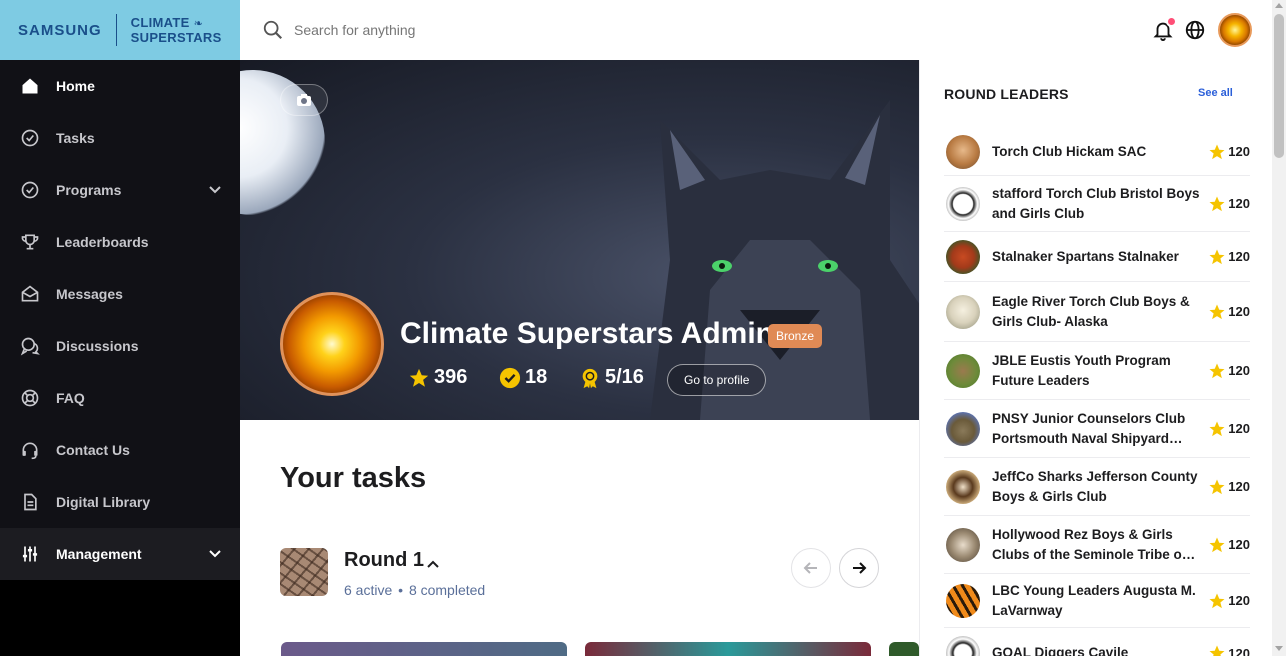 Image resolution: width=1286 pixels, height=656 pixels. I want to click on logo-line-2: SUPERSTARS, so click(176, 37).